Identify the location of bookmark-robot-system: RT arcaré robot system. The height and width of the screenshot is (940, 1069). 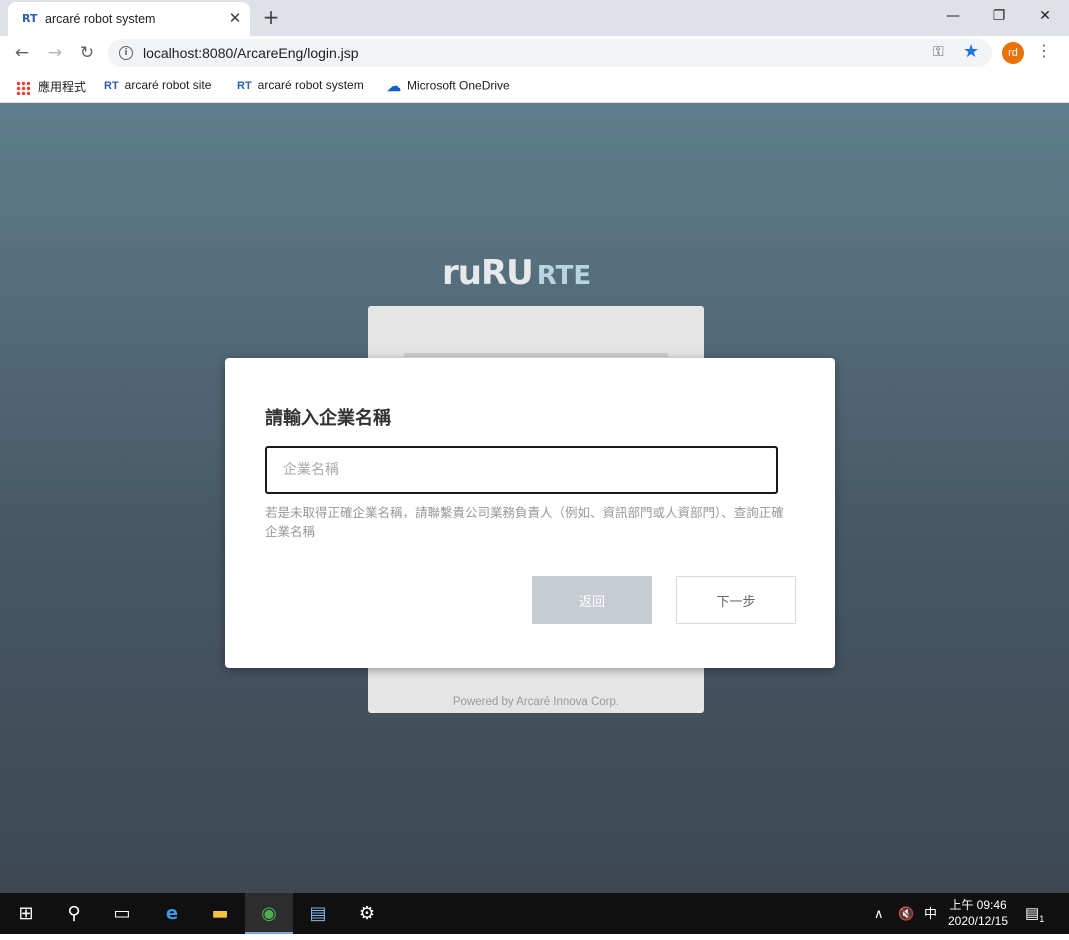
(300, 85).